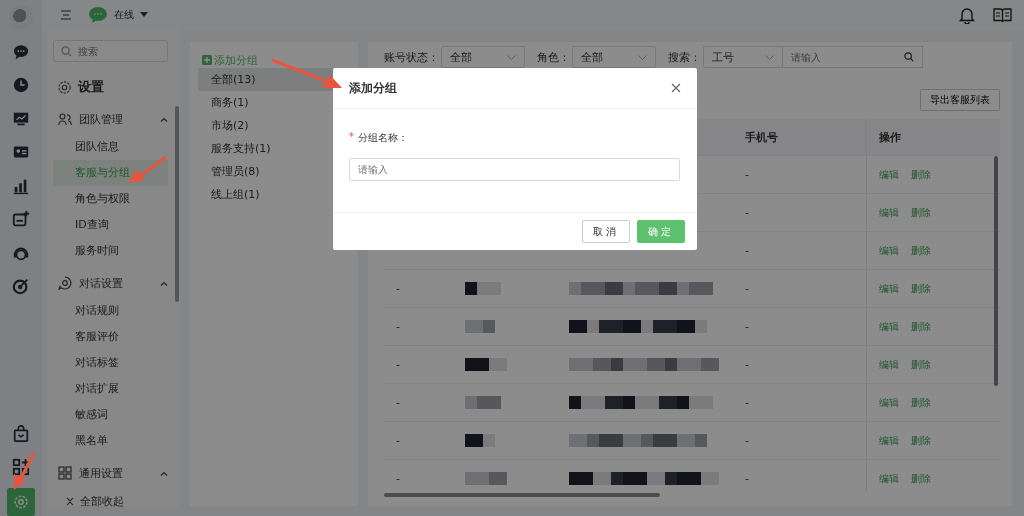 This screenshot has height=516, width=1024. What do you see at coordinates (110, 415) in the screenshot?
I see `sidebar-item: 敏感词` at bounding box center [110, 415].